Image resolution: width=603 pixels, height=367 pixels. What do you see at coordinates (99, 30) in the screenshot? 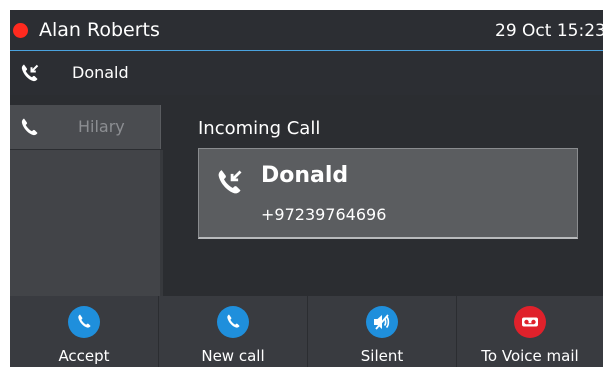
I see `user-name: Alan Roberts` at bounding box center [99, 30].